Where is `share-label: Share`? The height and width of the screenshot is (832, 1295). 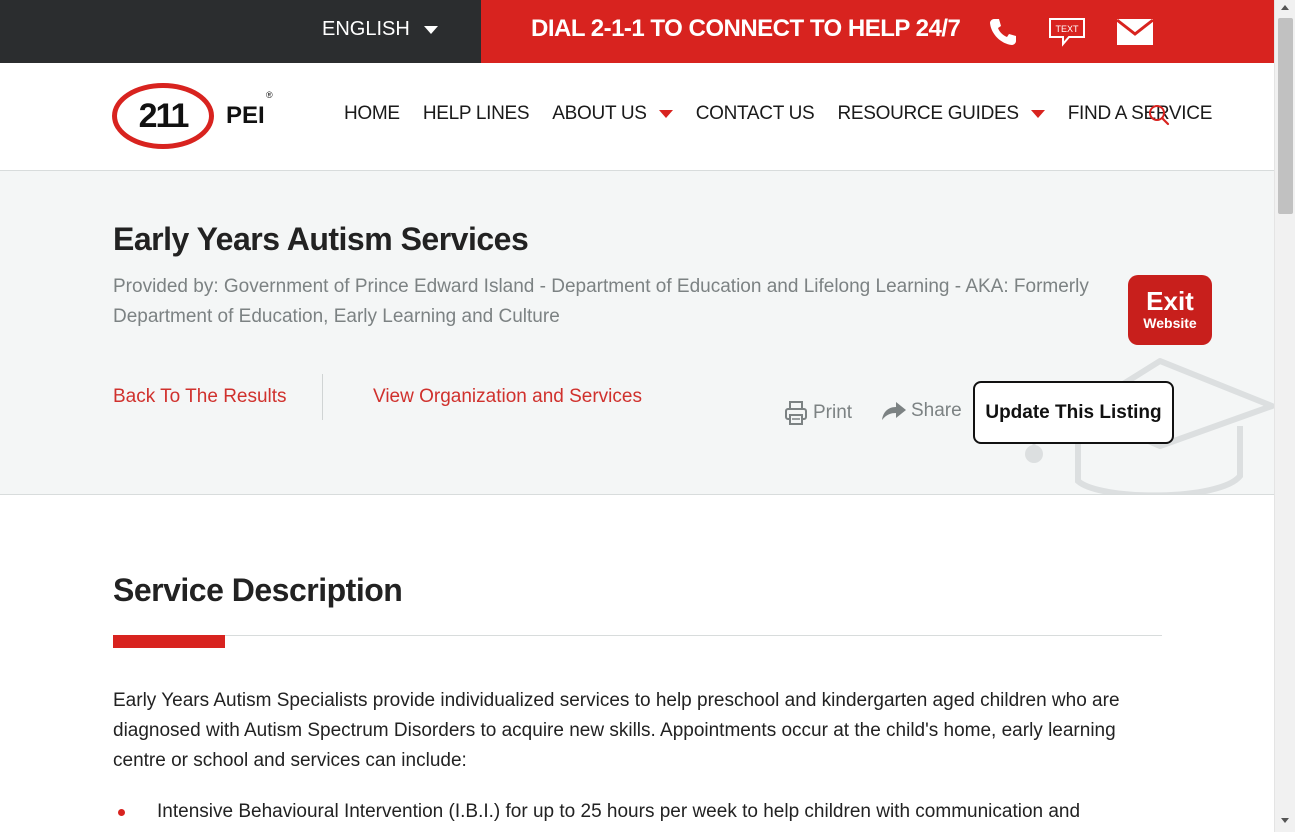 share-label: Share is located at coordinates (936, 410).